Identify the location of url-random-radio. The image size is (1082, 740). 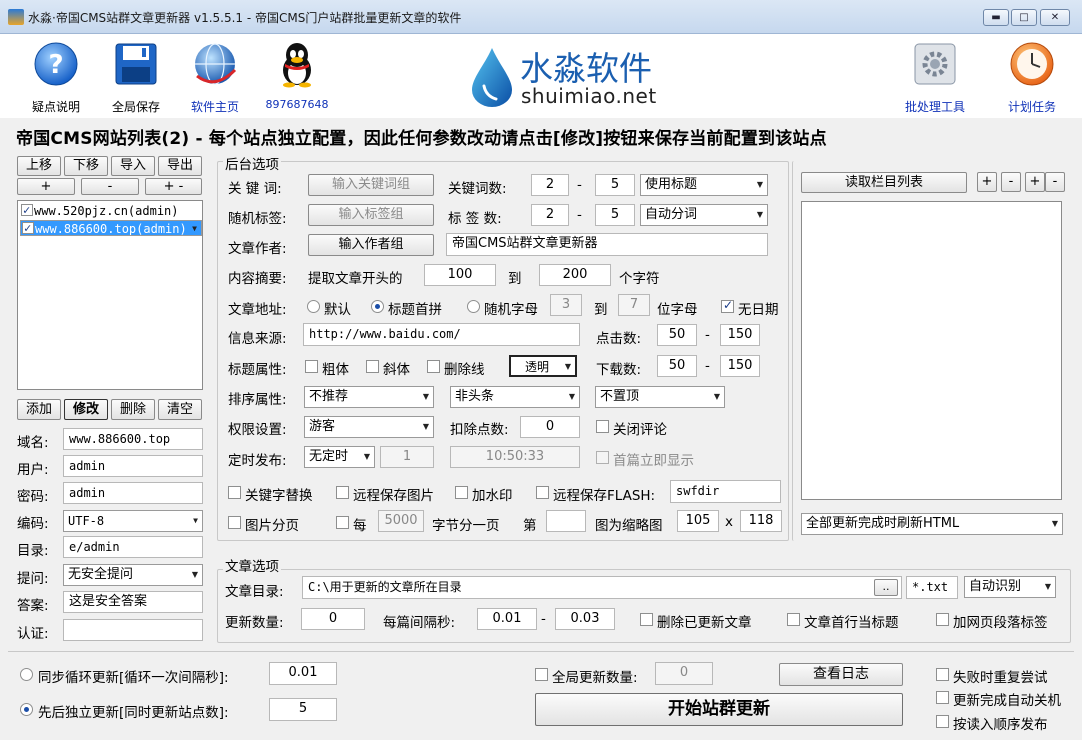
(473, 306).